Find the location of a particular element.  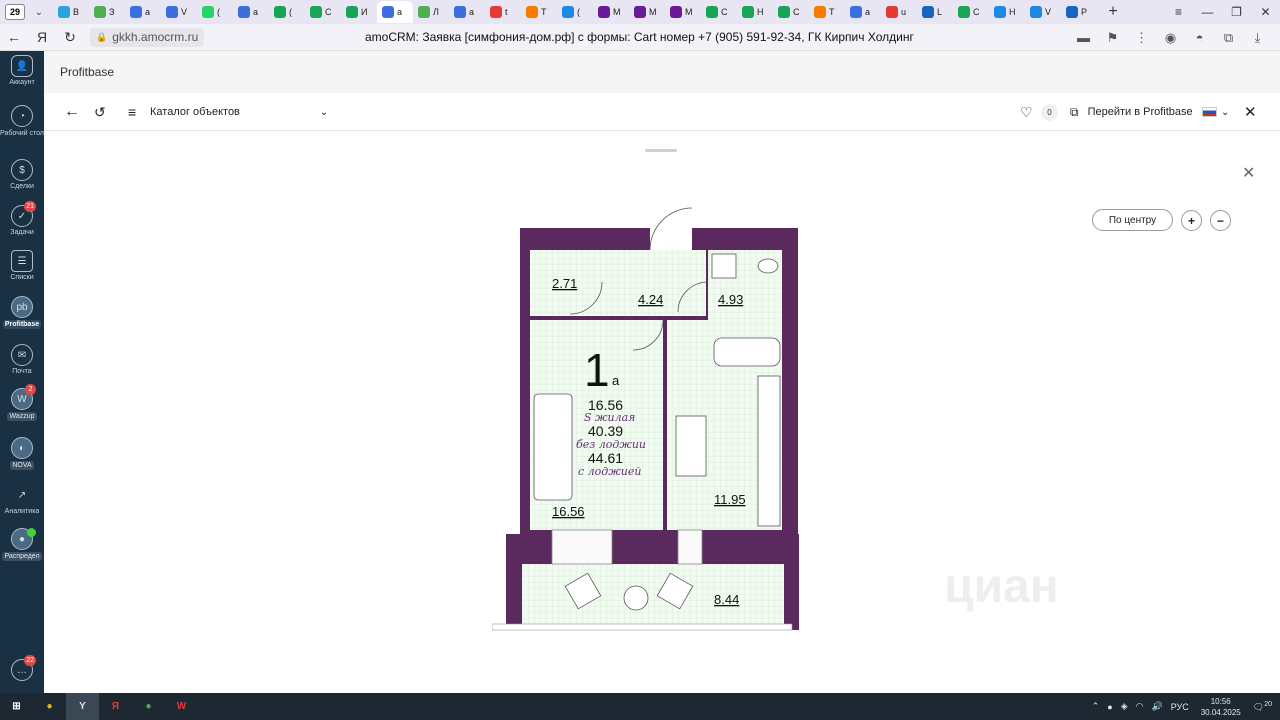

restore-button: ❐ is located at coordinates (1236, 12).